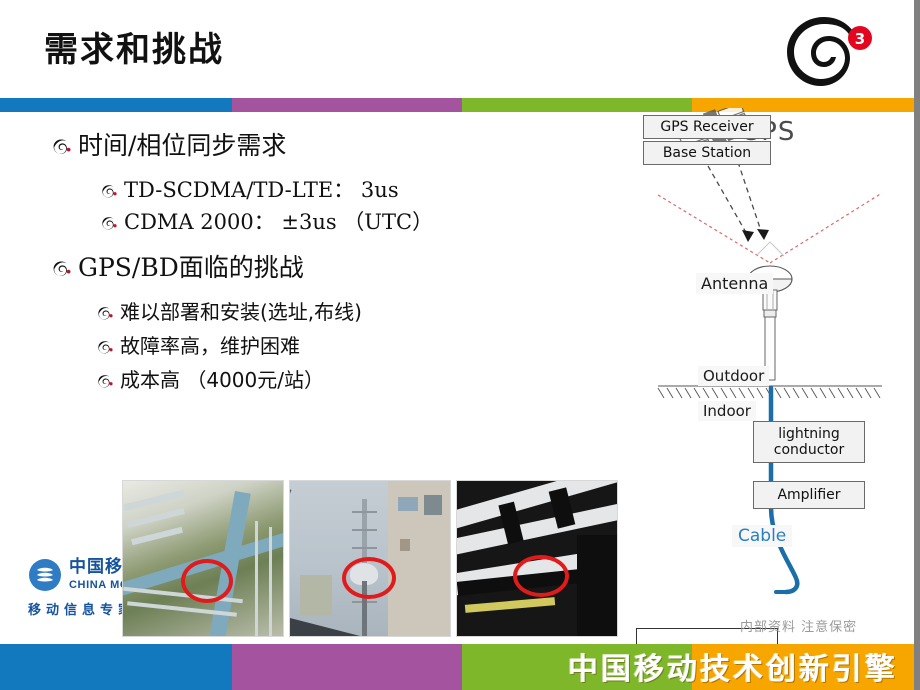  I want to click on mast-antenna-photo, so click(370, 558).